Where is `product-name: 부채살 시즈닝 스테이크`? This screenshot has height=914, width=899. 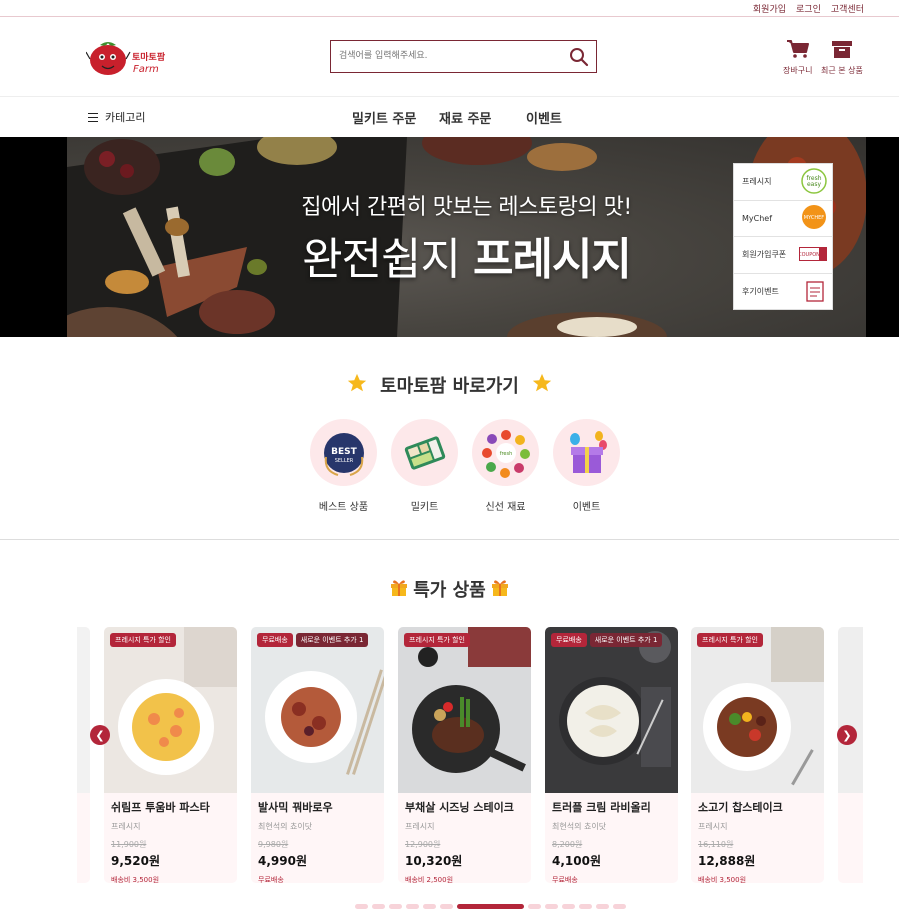 product-name: 부채살 시즈닝 스테이크 is located at coordinates (459, 807).